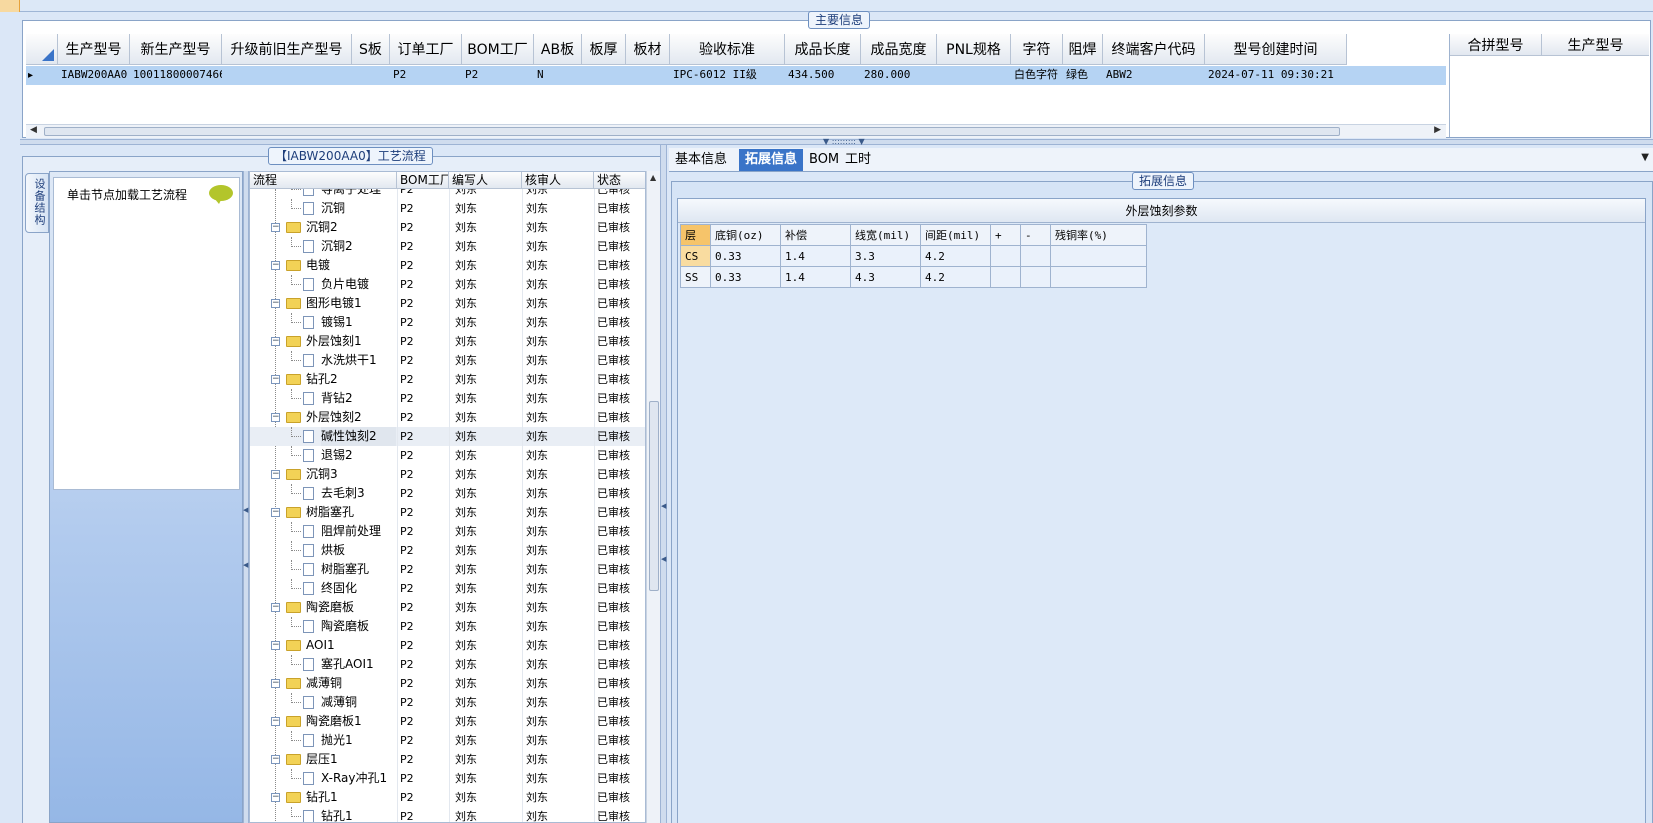 The image size is (1653, 823). What do you see at coordinates (695, 277) in the screenshot?
I see `ext-cell: SS` at bounding box center [695, 277].